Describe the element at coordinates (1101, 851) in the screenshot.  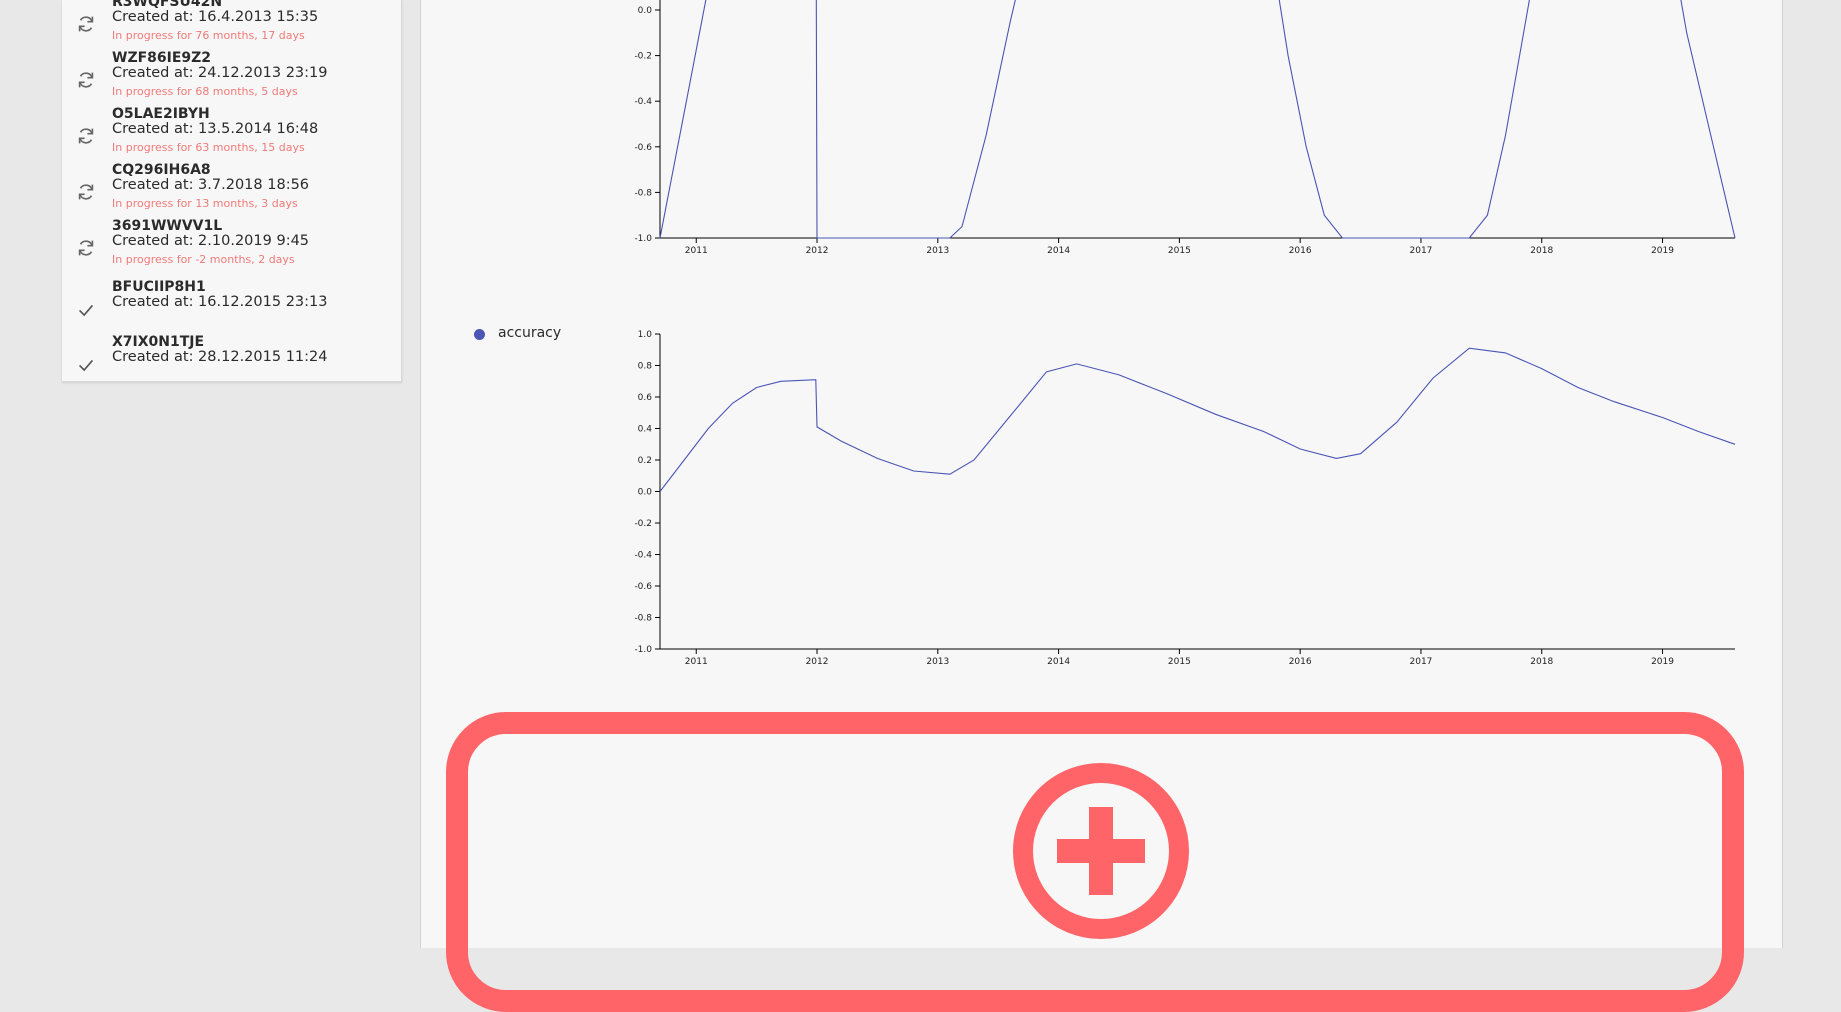
I see `plus-circle-icon` at that location.